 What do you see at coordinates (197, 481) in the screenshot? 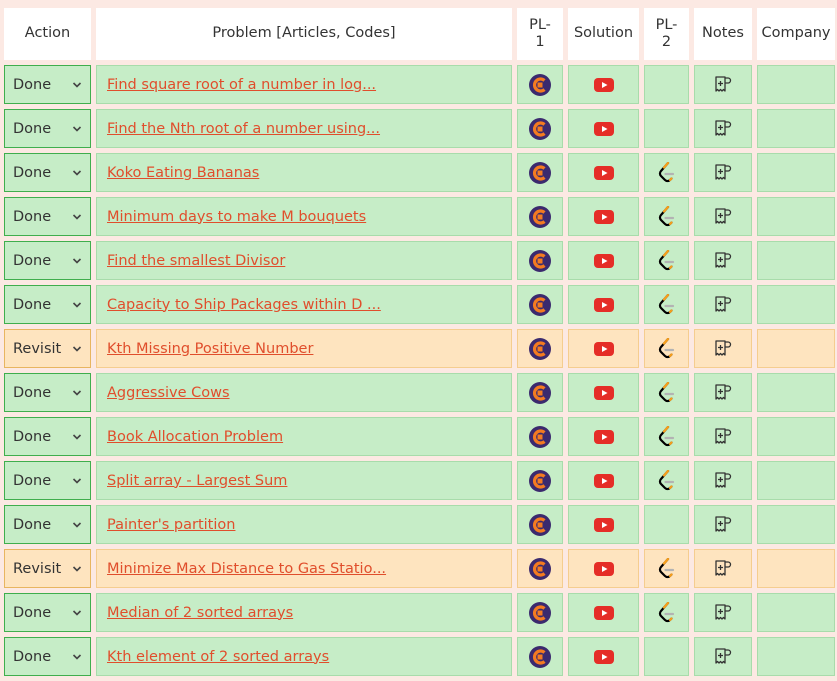
I see `problem-link: Split array - Largest Sum` at bounding box center [197, 481].